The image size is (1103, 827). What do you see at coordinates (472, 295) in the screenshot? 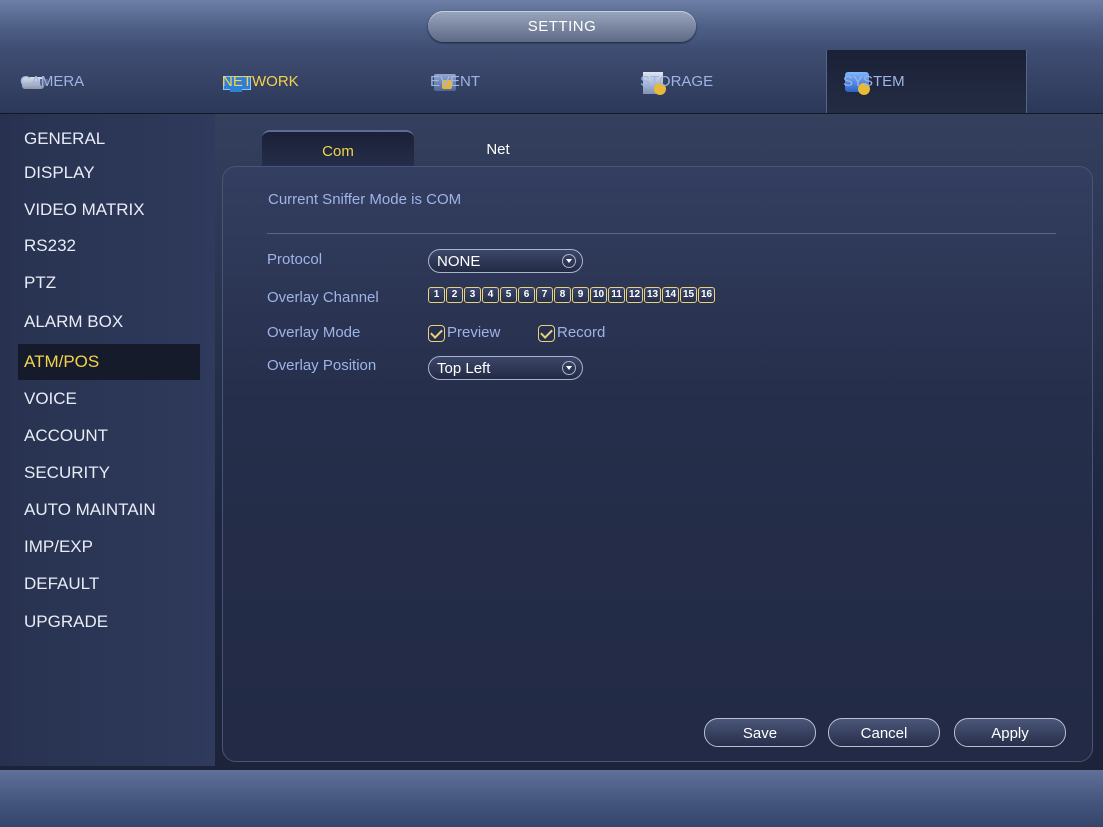
I see `channel-checkbox: 3` at bounding box center [472, 295].